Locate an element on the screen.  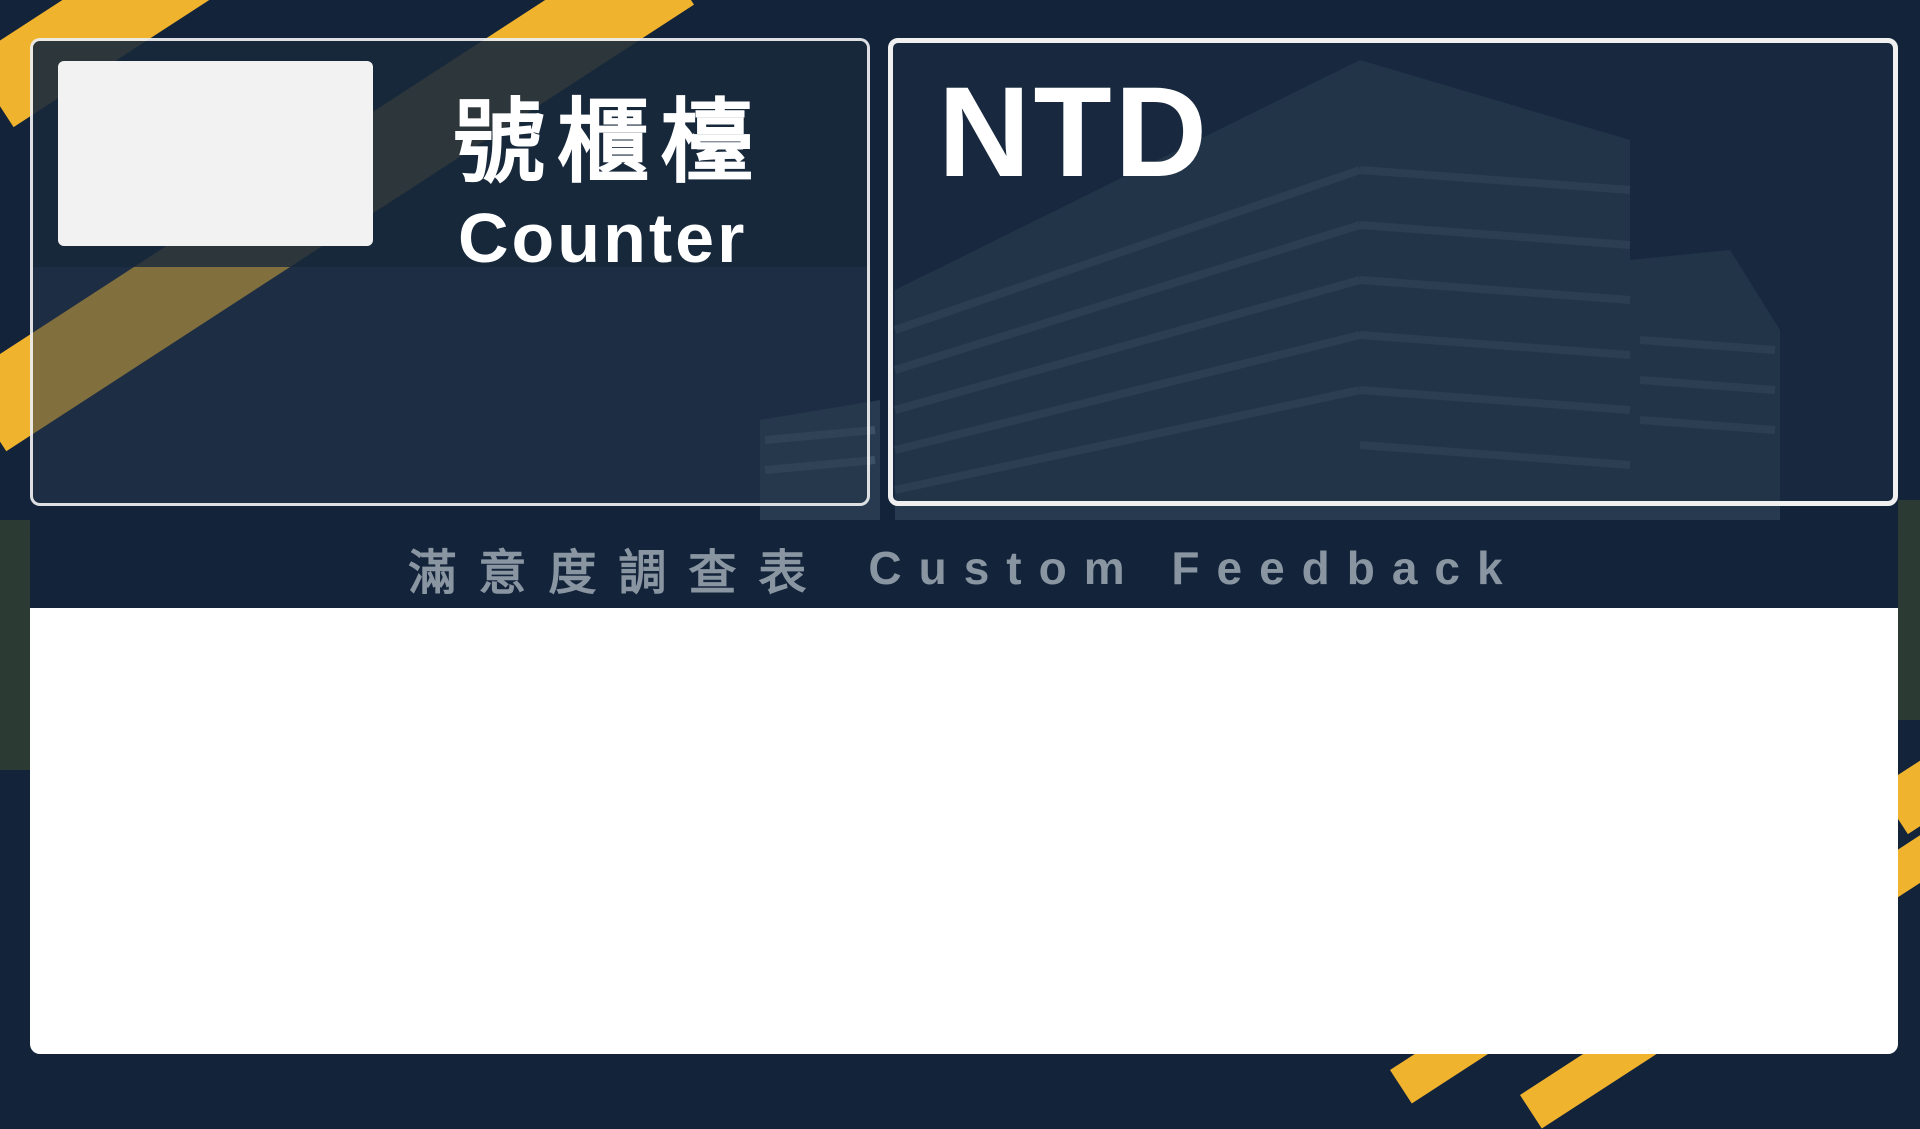
counter-title-en: Counter is located at coordinates (603, 238).